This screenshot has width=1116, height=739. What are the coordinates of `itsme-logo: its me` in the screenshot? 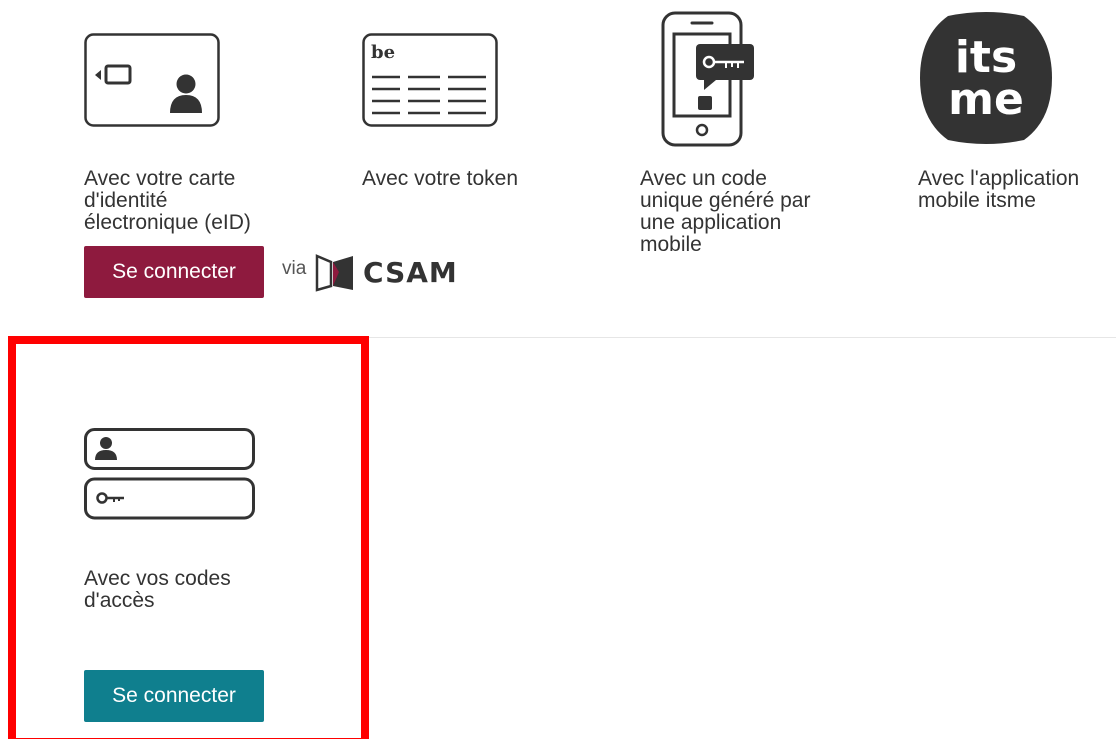 It's located at (986, 80).